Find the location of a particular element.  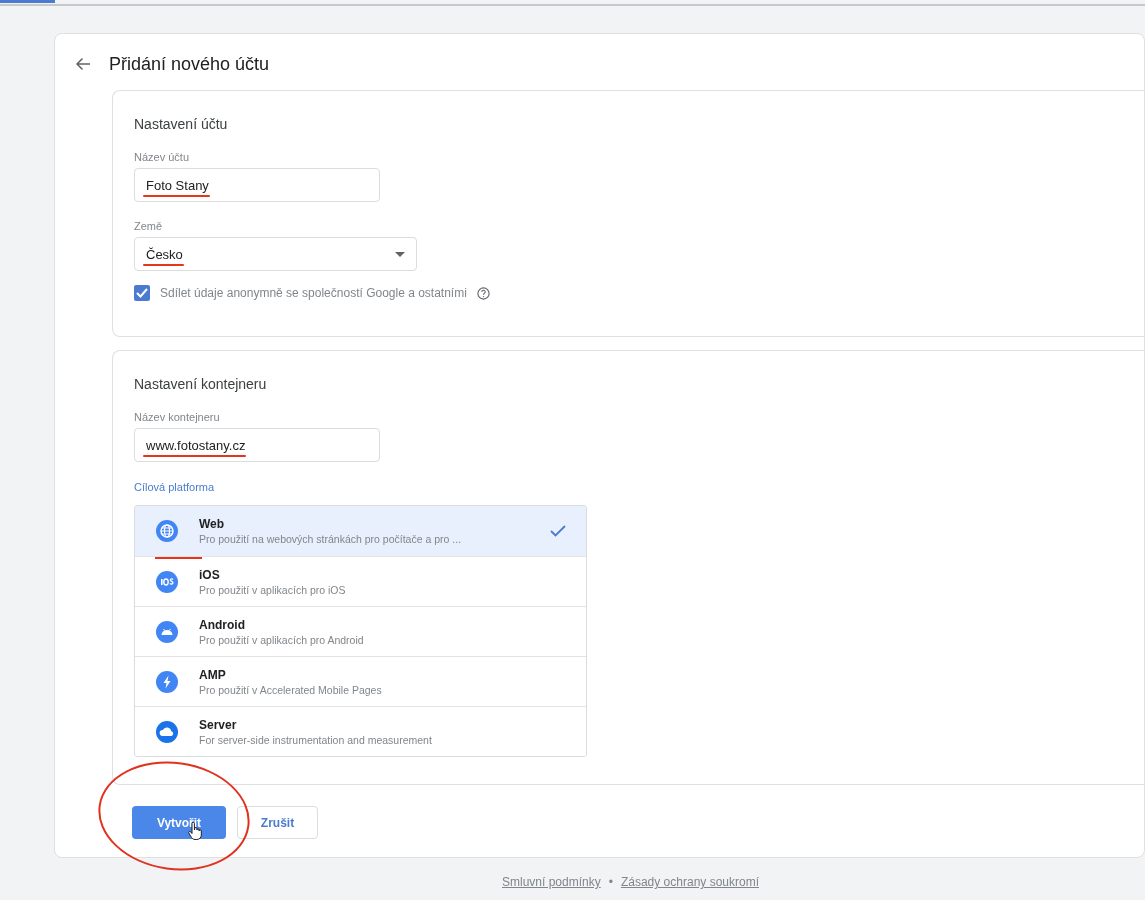

field-label: Název kontejneru is located at coordinates (177, 417).